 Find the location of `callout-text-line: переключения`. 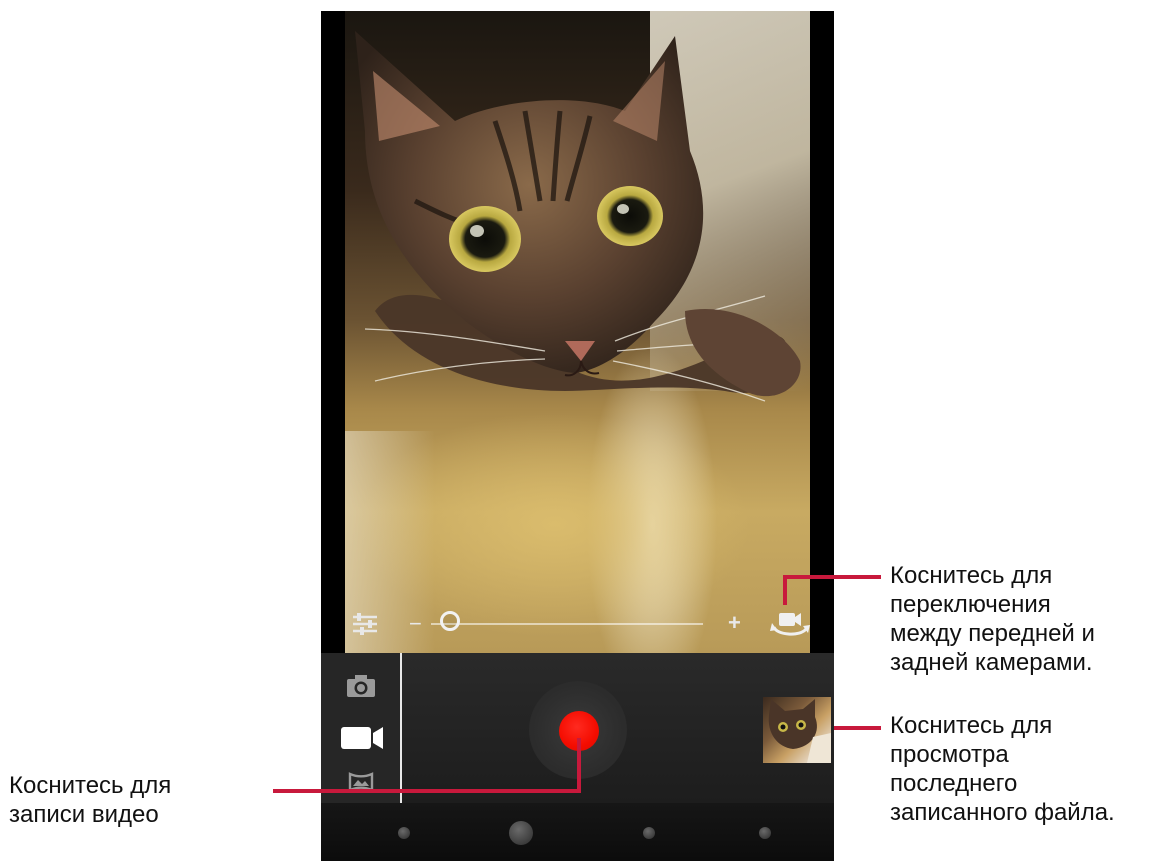

callout-text-line: переключения is located at coordinates (970, 604).